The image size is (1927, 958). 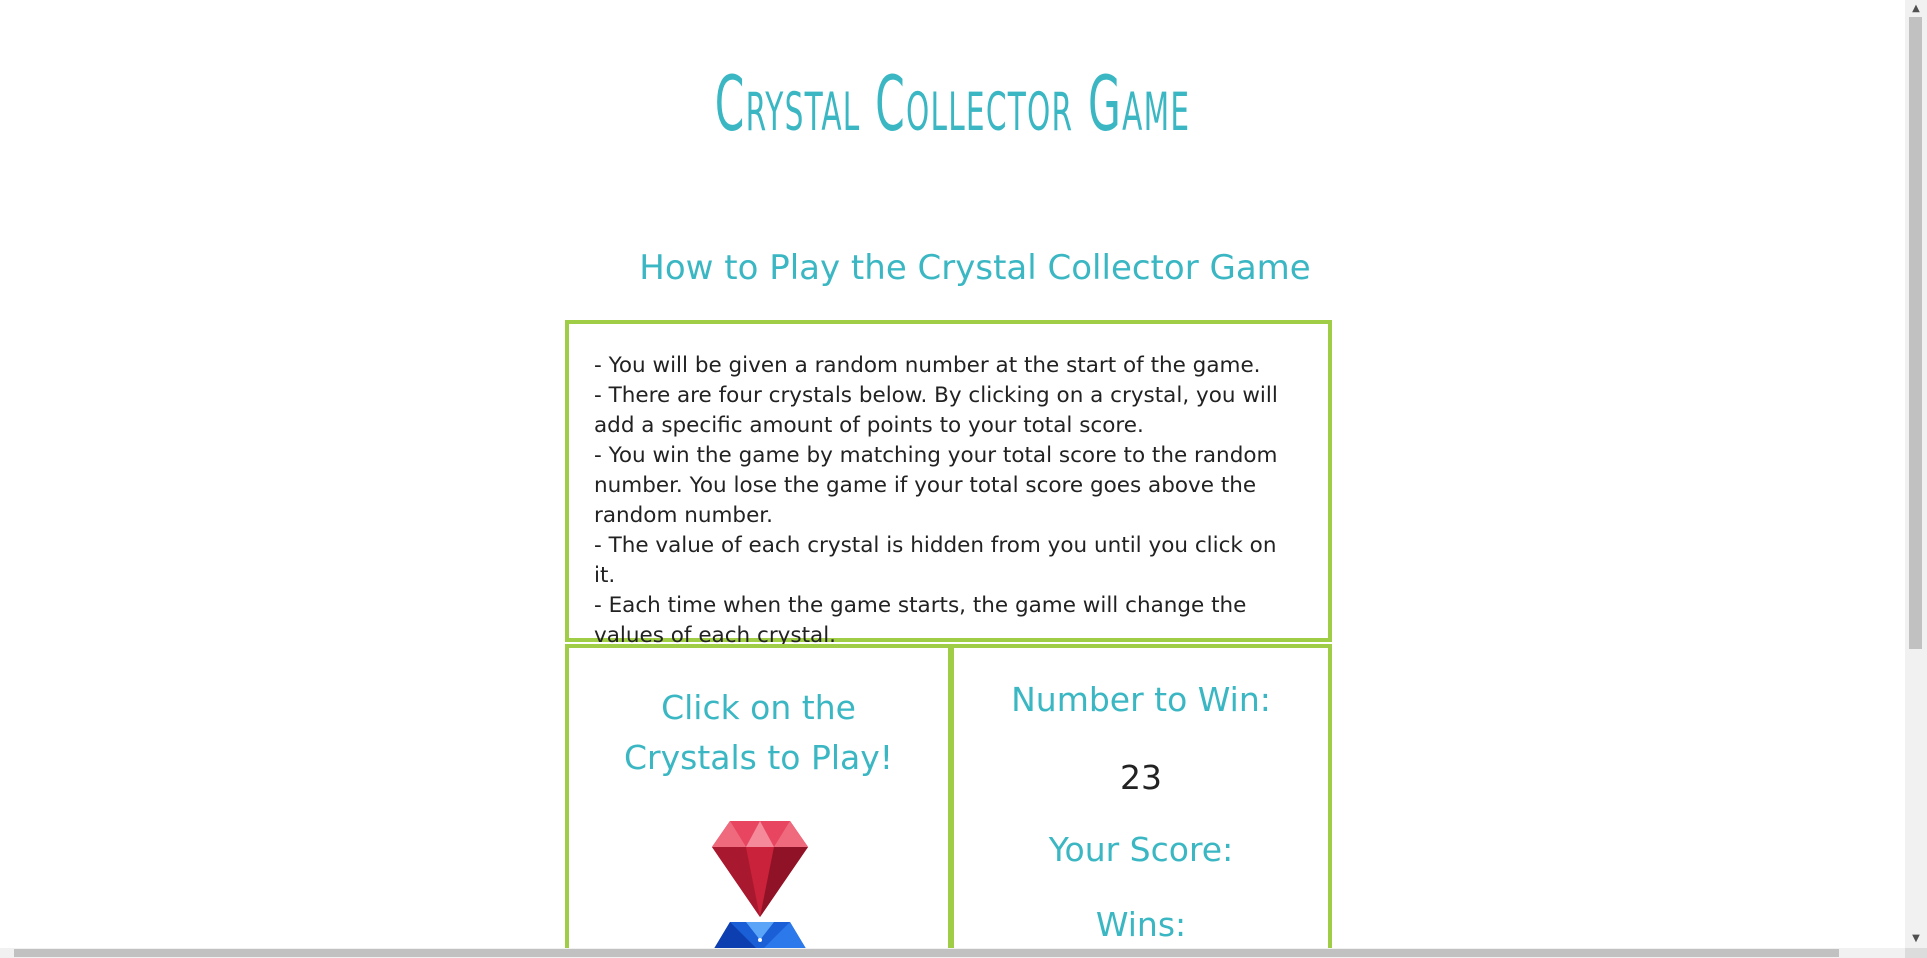 What do you see at coordinates (758, 732) in the screenshot?
I see `play-heading: Click on the Crystals to Play!` at bounding box center [758, 732].